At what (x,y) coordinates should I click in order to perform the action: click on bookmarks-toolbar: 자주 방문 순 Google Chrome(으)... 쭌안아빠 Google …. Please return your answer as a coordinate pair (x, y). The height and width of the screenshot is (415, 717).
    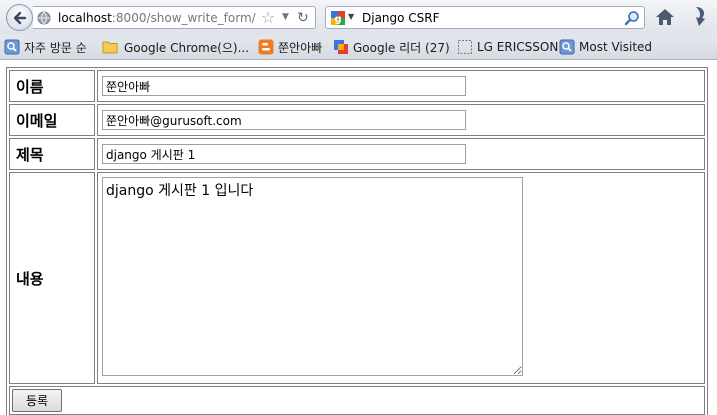
    Looking at the image, I should click on (358, 47).